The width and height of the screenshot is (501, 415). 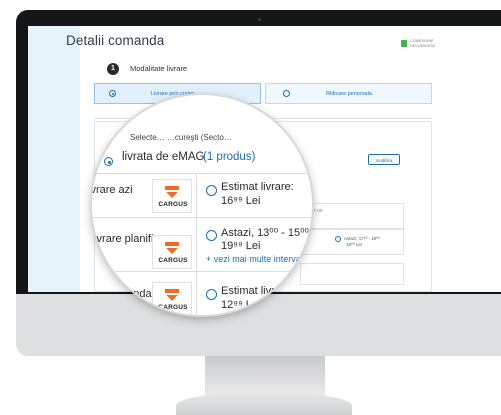 I want to click on lens-row1-line1: Estimat livrare:, so click(x=257, y=187).